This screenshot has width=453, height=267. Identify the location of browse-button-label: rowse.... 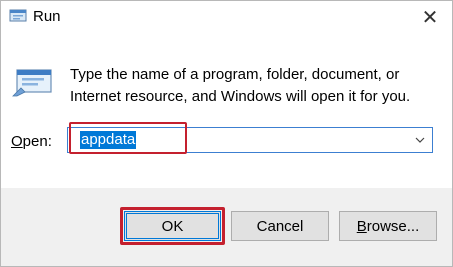
(393, 226).